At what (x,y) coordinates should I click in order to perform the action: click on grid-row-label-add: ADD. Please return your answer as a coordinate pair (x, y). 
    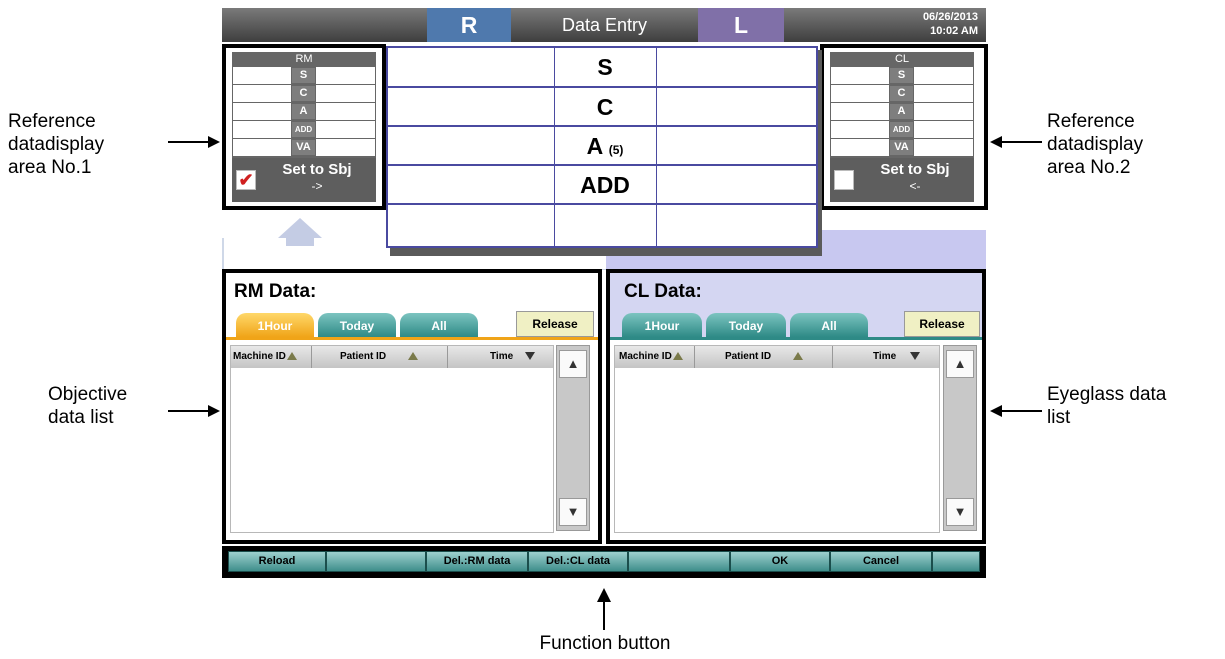
    Looking at the image, I should click on (605, 185).